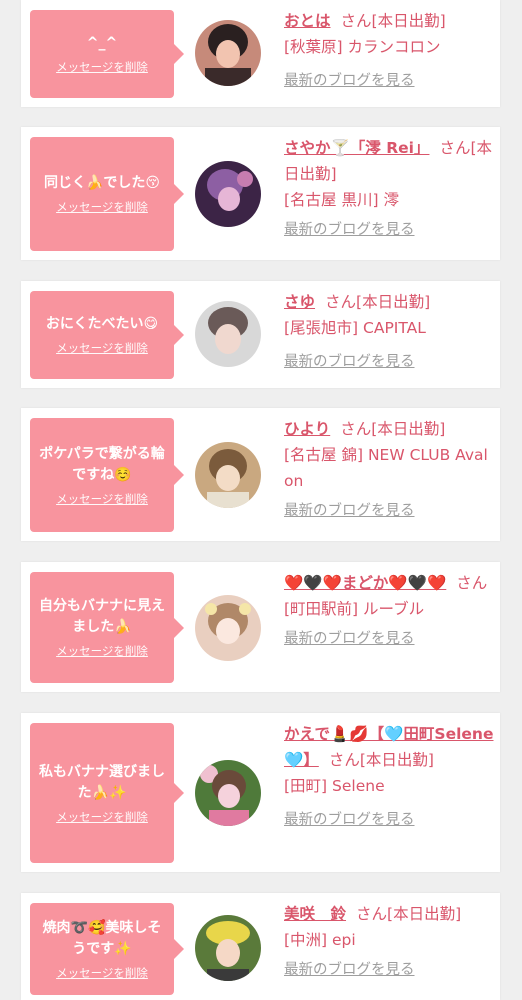  What do you see at coordinates (102, 782) in the screenshot?
I see `message-text: 私もバナナ選びました🍌✨` at bounding box center [102, 782].